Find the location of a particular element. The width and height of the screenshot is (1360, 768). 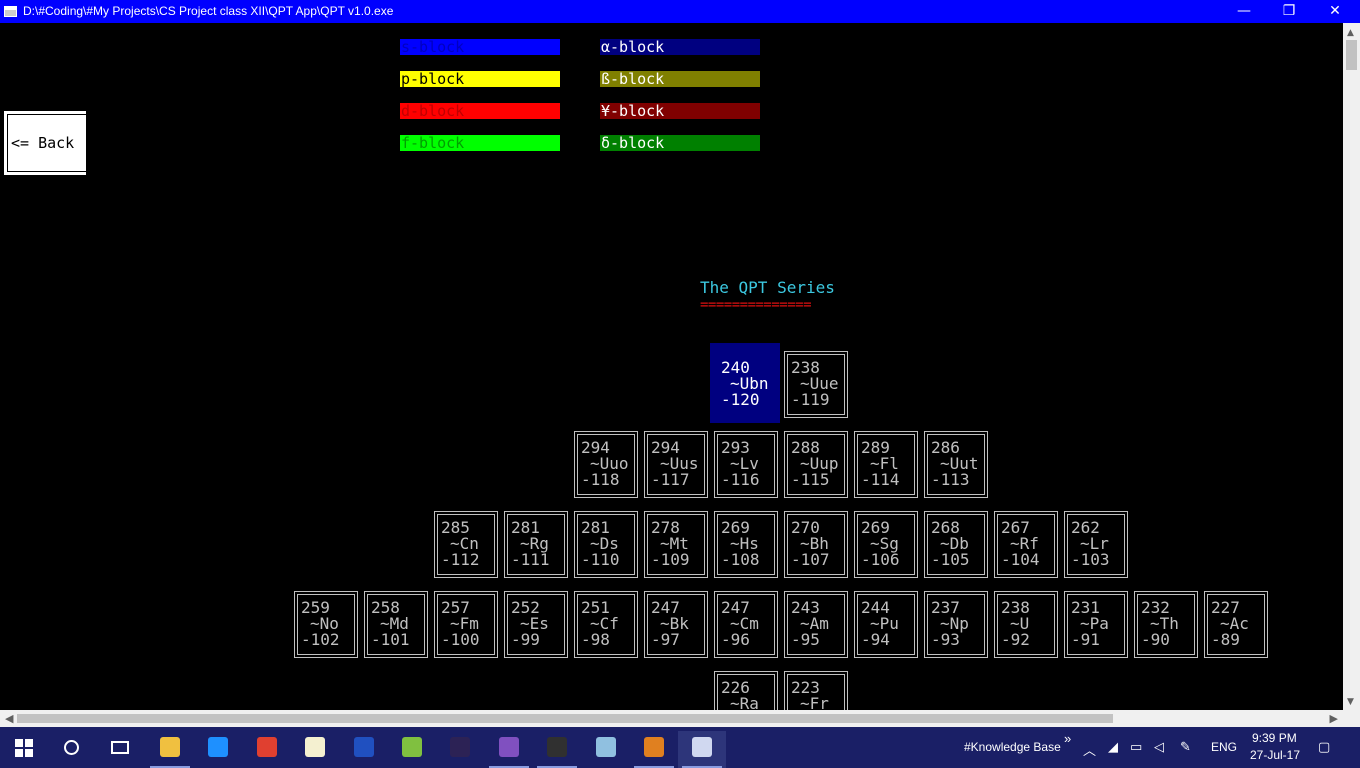

element-cell: 267 ~Rf -104 is located at coordinates (1026, 544).